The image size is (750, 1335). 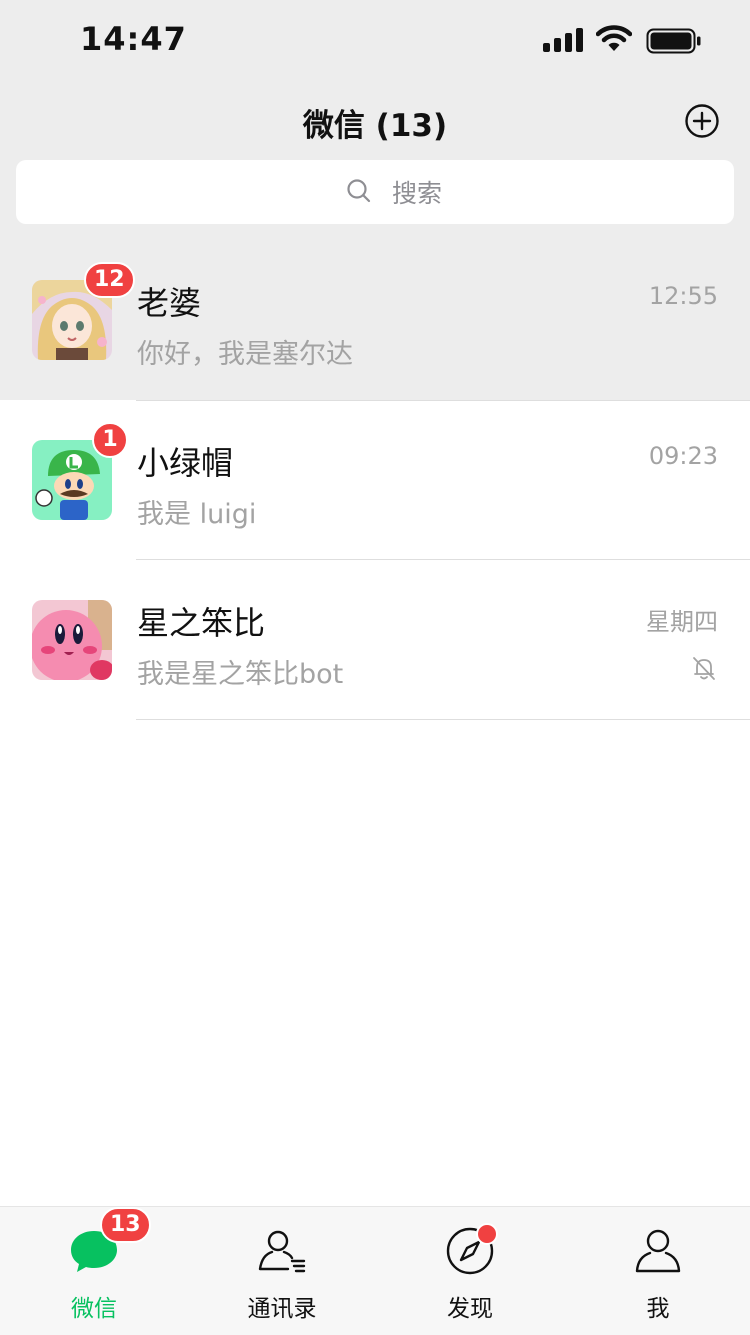 What do you see at coordinates (702, 121) in the screenshot?
I see `add-plus-button` at bounding box center [702, 121].